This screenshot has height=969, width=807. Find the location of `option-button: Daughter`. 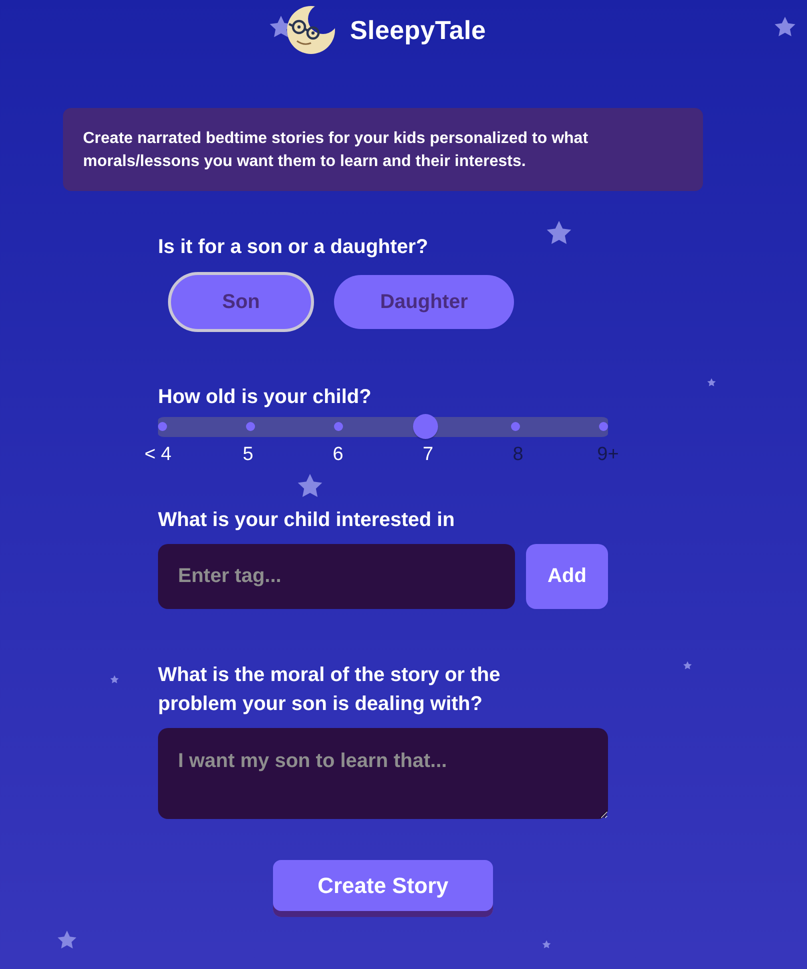

option-button: Daughter is located at coordinates (424, 302).